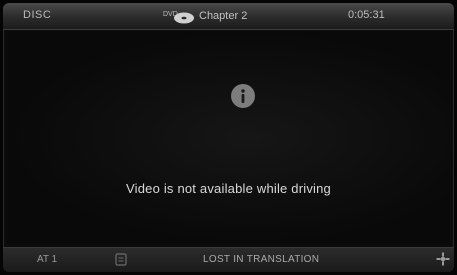  What do you see at coordinates (178, 17) in the screenshot?
I see `dvd-disc-icon: DVD` at bounding box center [178, 17].